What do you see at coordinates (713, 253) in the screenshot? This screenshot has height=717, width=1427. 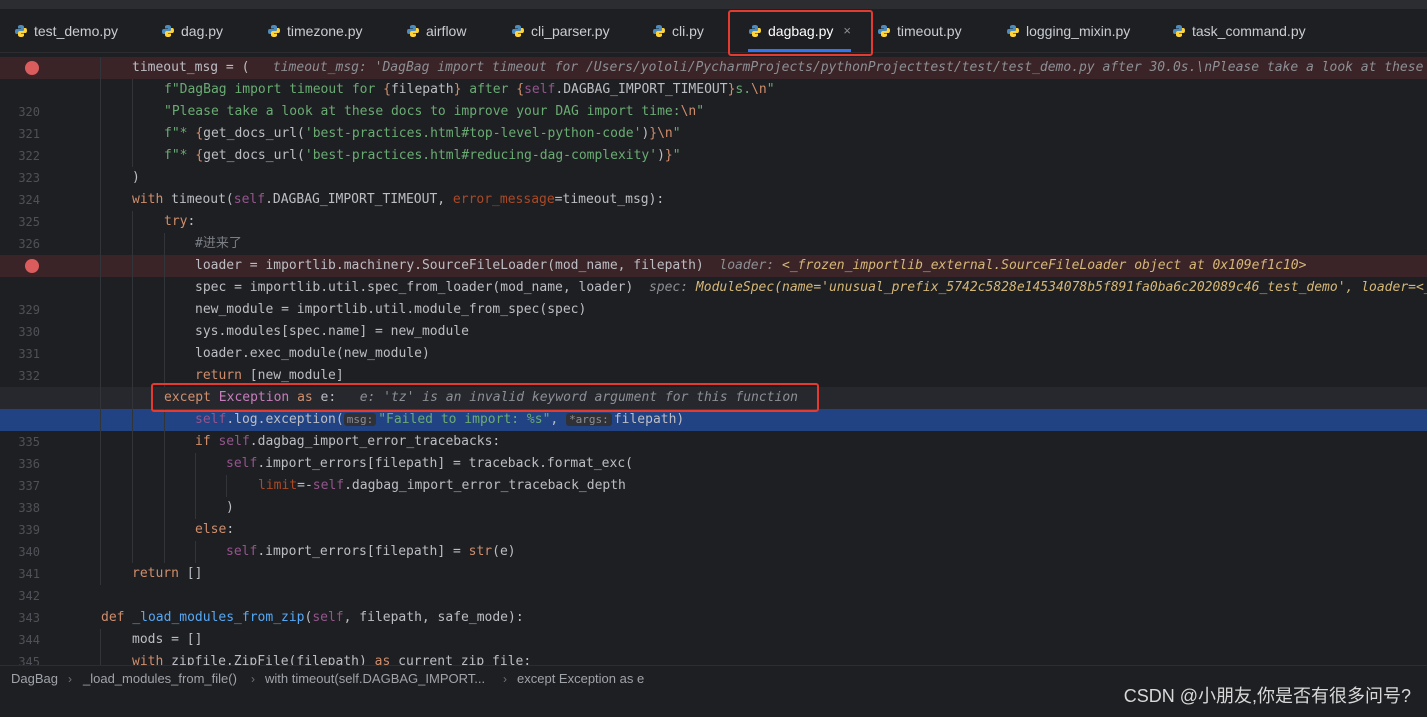 I see `code-line-327: 327 #进来了` at bounding box center [713, 253].